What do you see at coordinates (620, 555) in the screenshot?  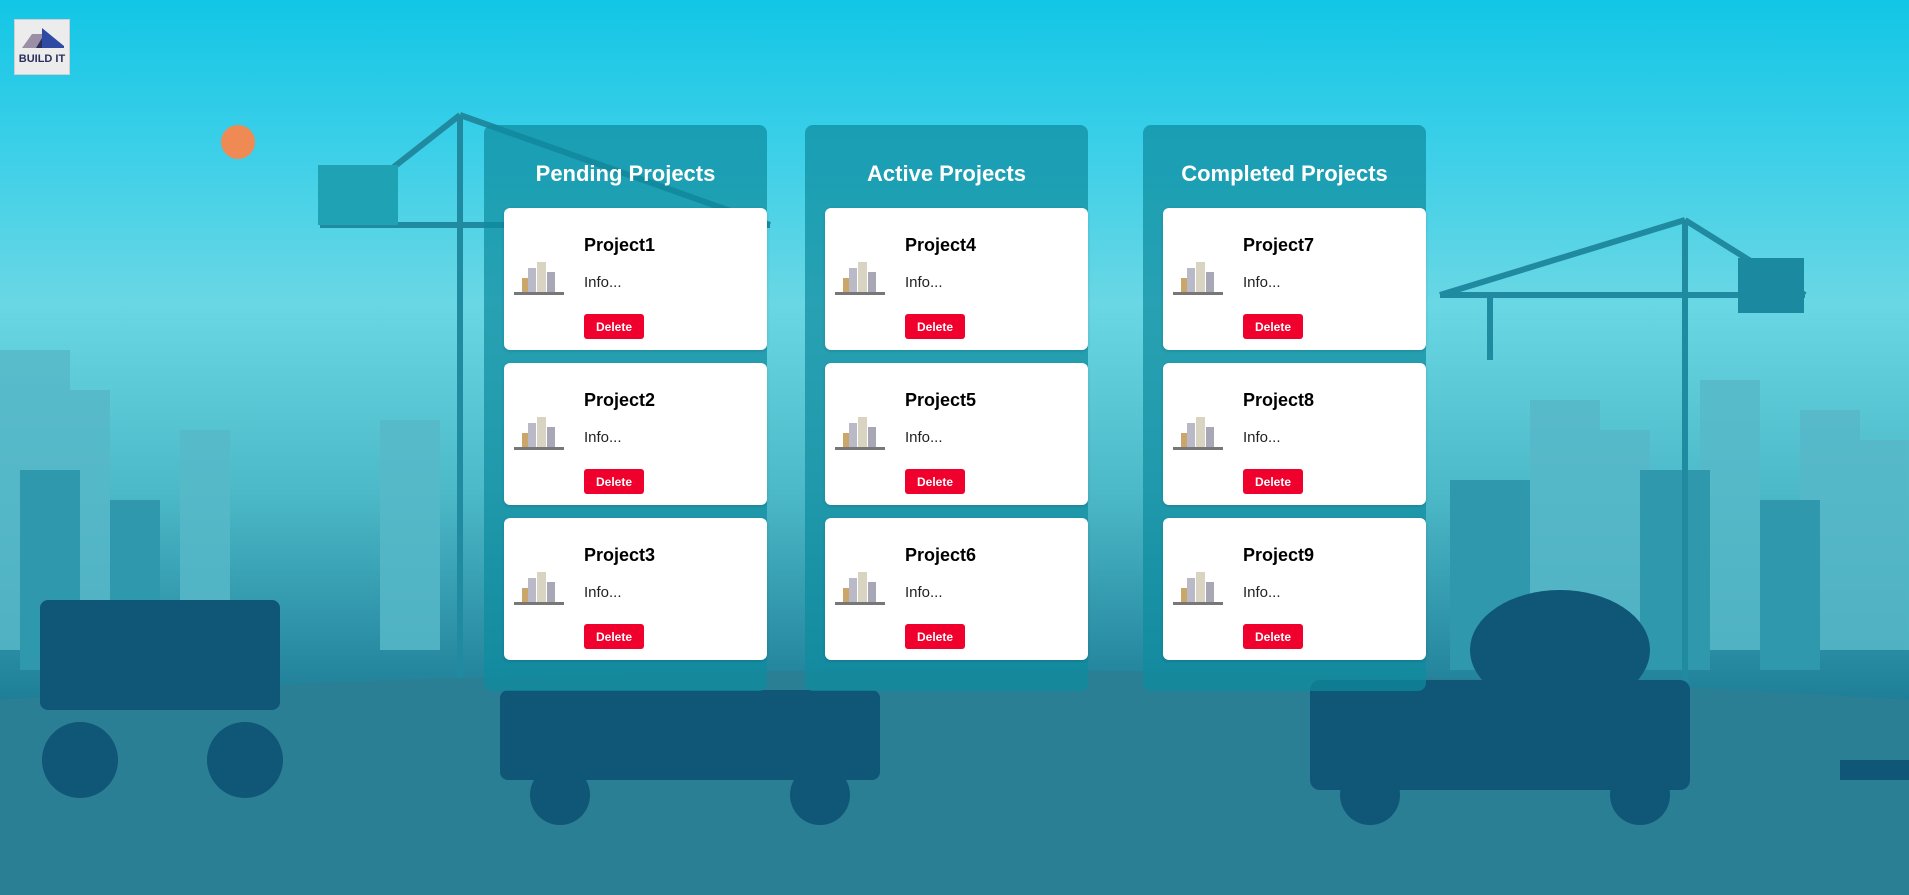 I see `project-title: Project3` at bounding box center [620, 555].